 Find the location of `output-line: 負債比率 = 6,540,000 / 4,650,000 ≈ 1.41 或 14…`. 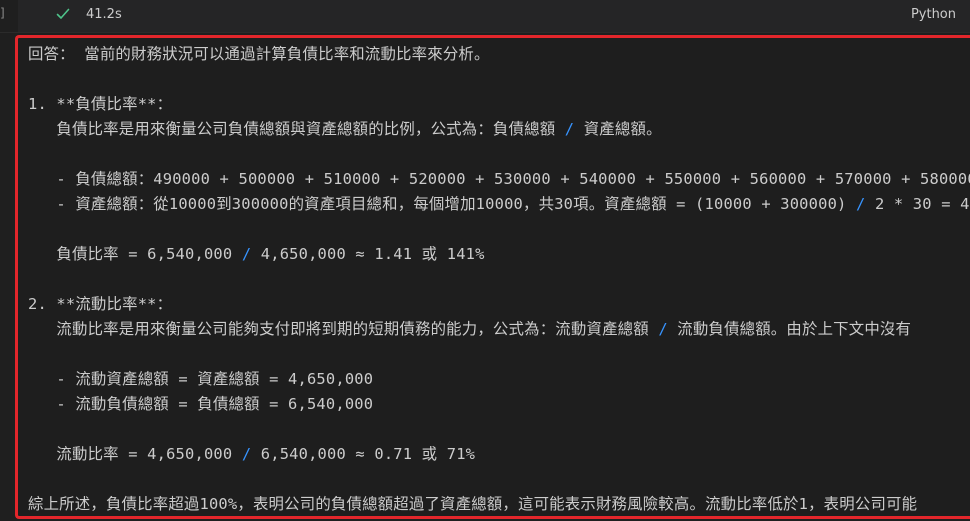

output-line: 負債比率 = 6,540,000 / 4,650,000 ≈ 1.41 或 14… is located at coordinates (256, 254).